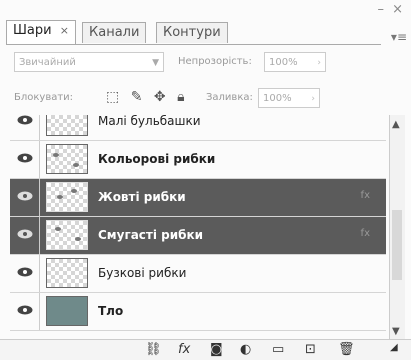 This screenshot has width=411, height=360. What do you see at coordinates (64, 30) in the screenshot?
I see `close-icon: ×` at bounding box center [64, 30].